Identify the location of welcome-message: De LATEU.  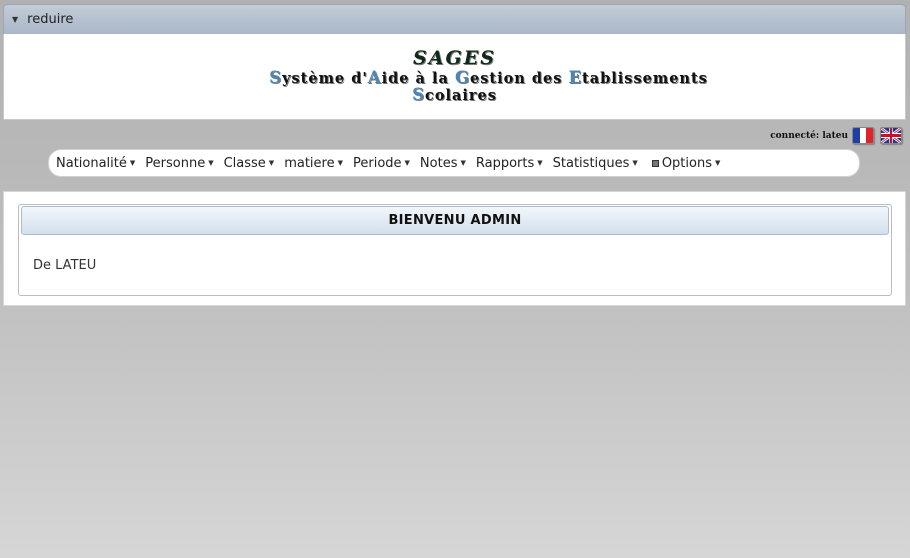
(65, 265).